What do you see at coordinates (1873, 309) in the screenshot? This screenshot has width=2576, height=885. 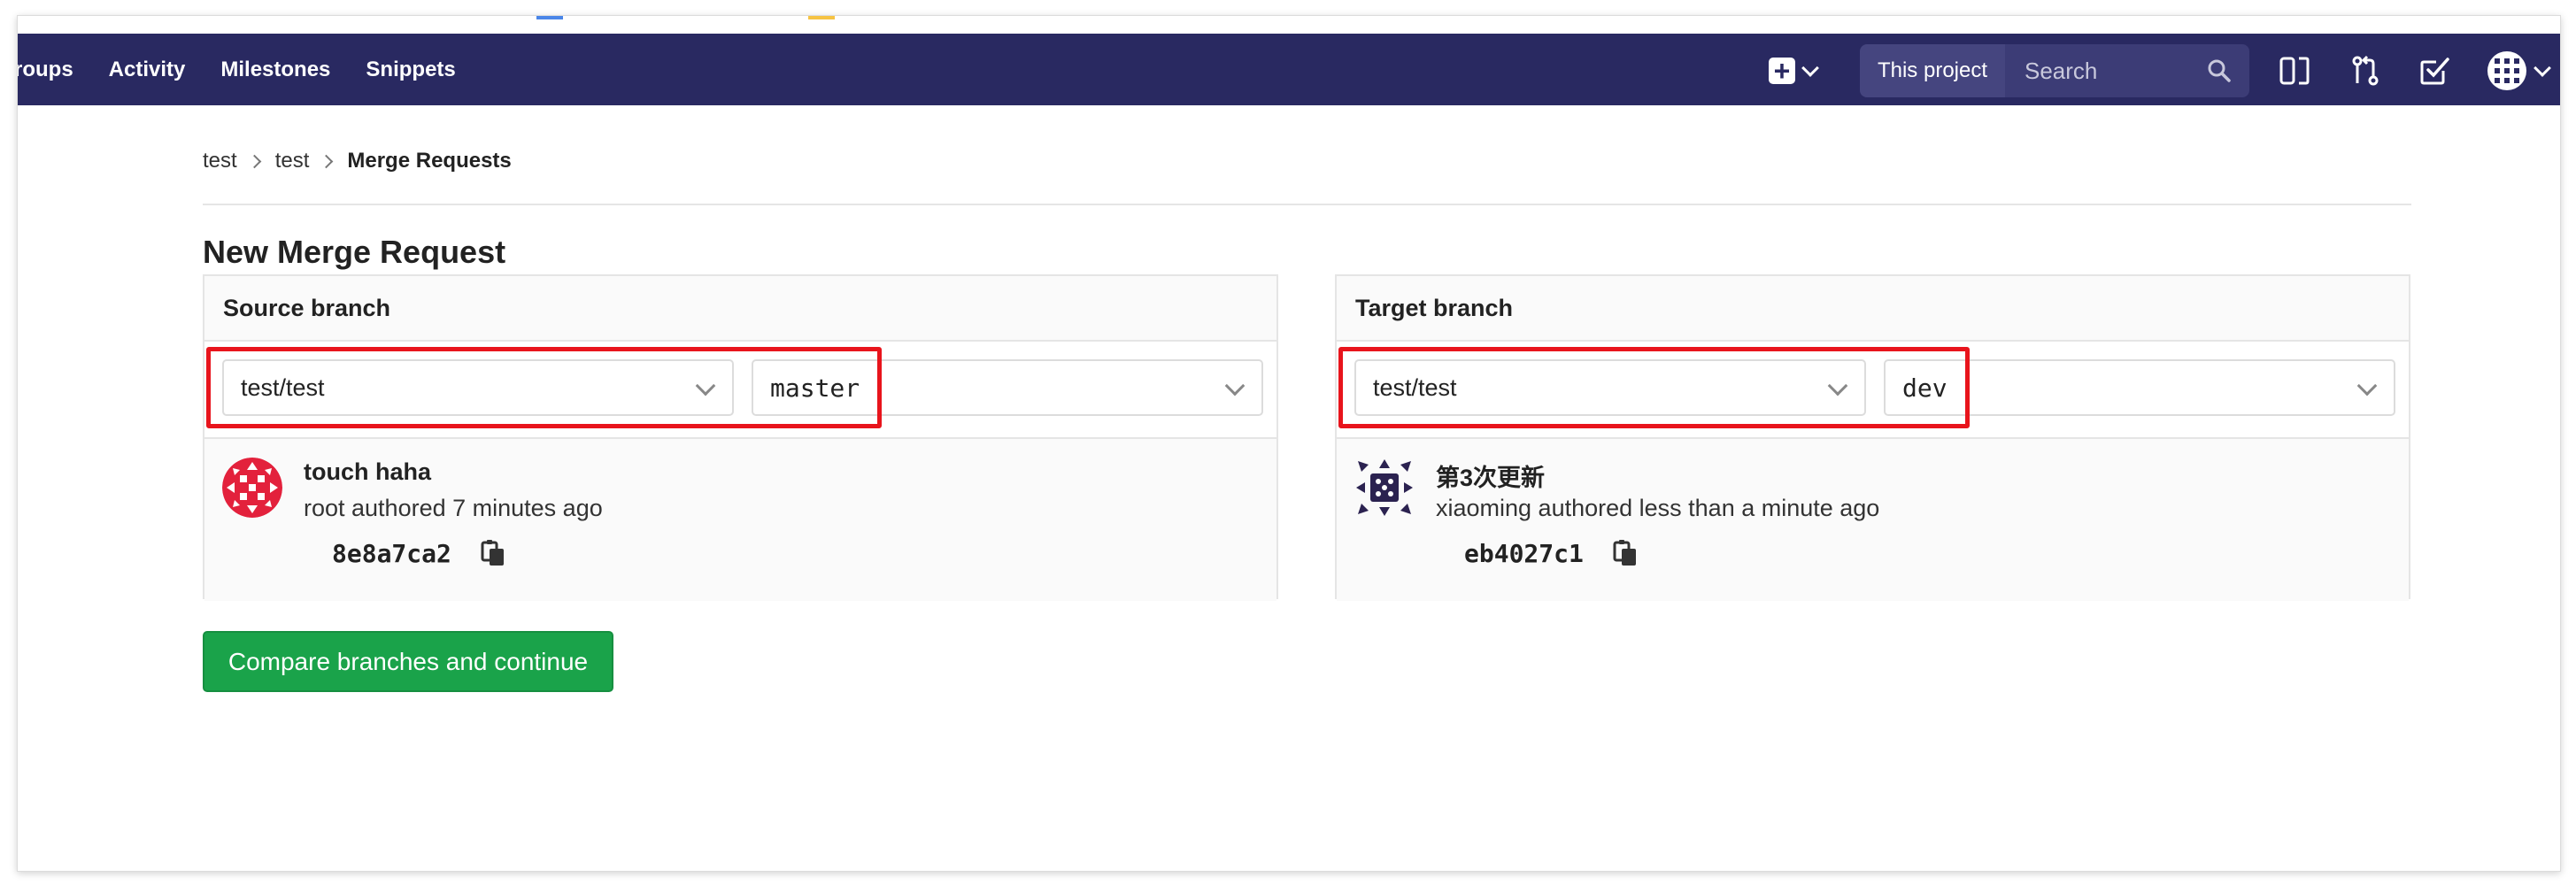 I see `target-branch-heading: Target branch` at bounding box center [1873, 309].